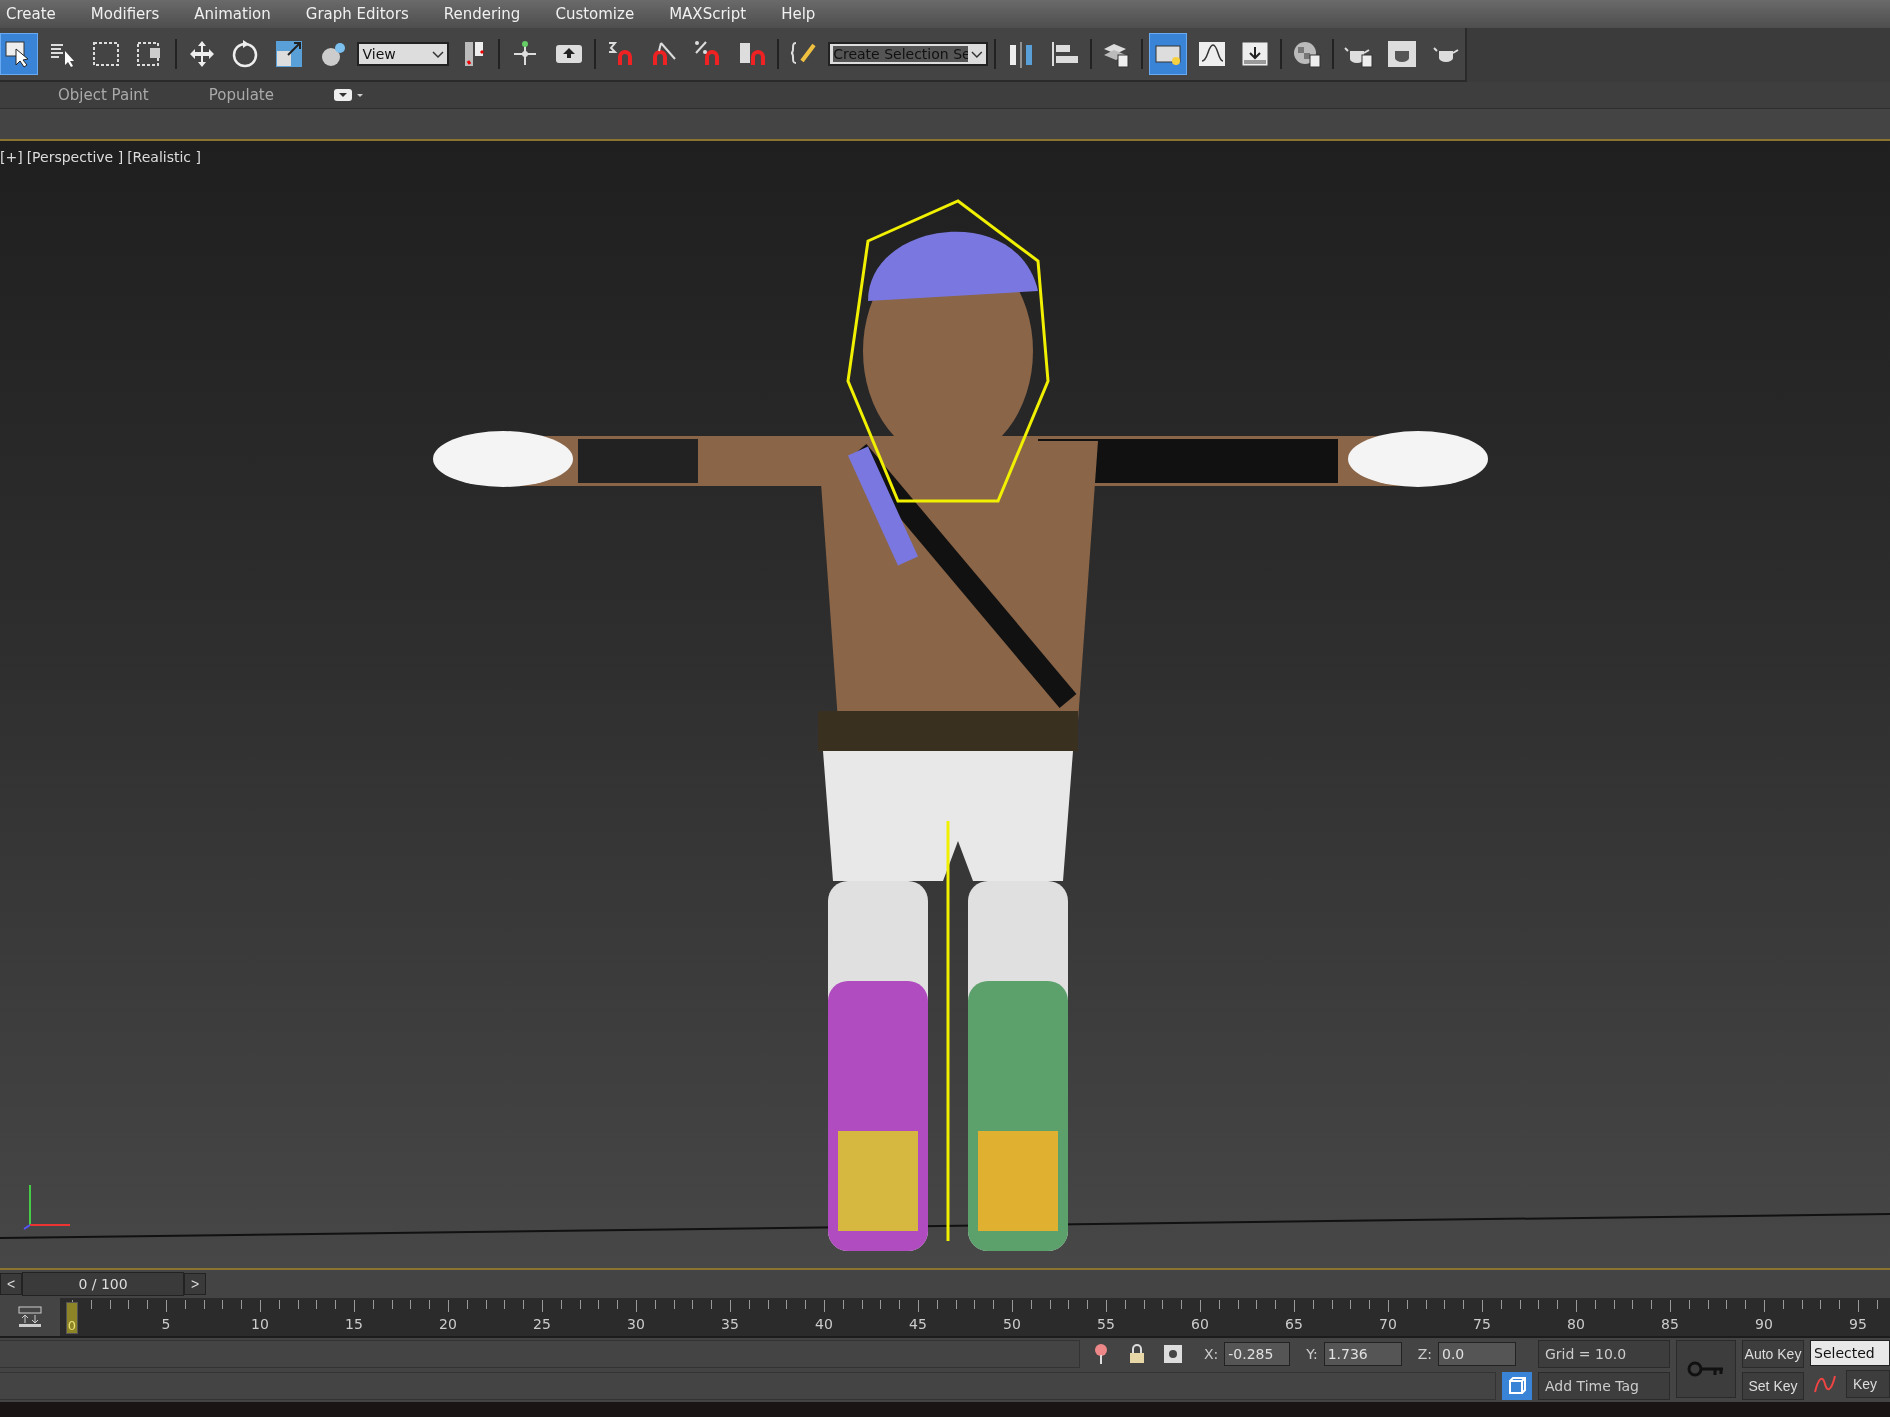 The image size is (1890, 1417). What do you see at coordinates (730, 1324) in the screenshot?
I see `frame-number: 35` at bounding box center [730, 1324].